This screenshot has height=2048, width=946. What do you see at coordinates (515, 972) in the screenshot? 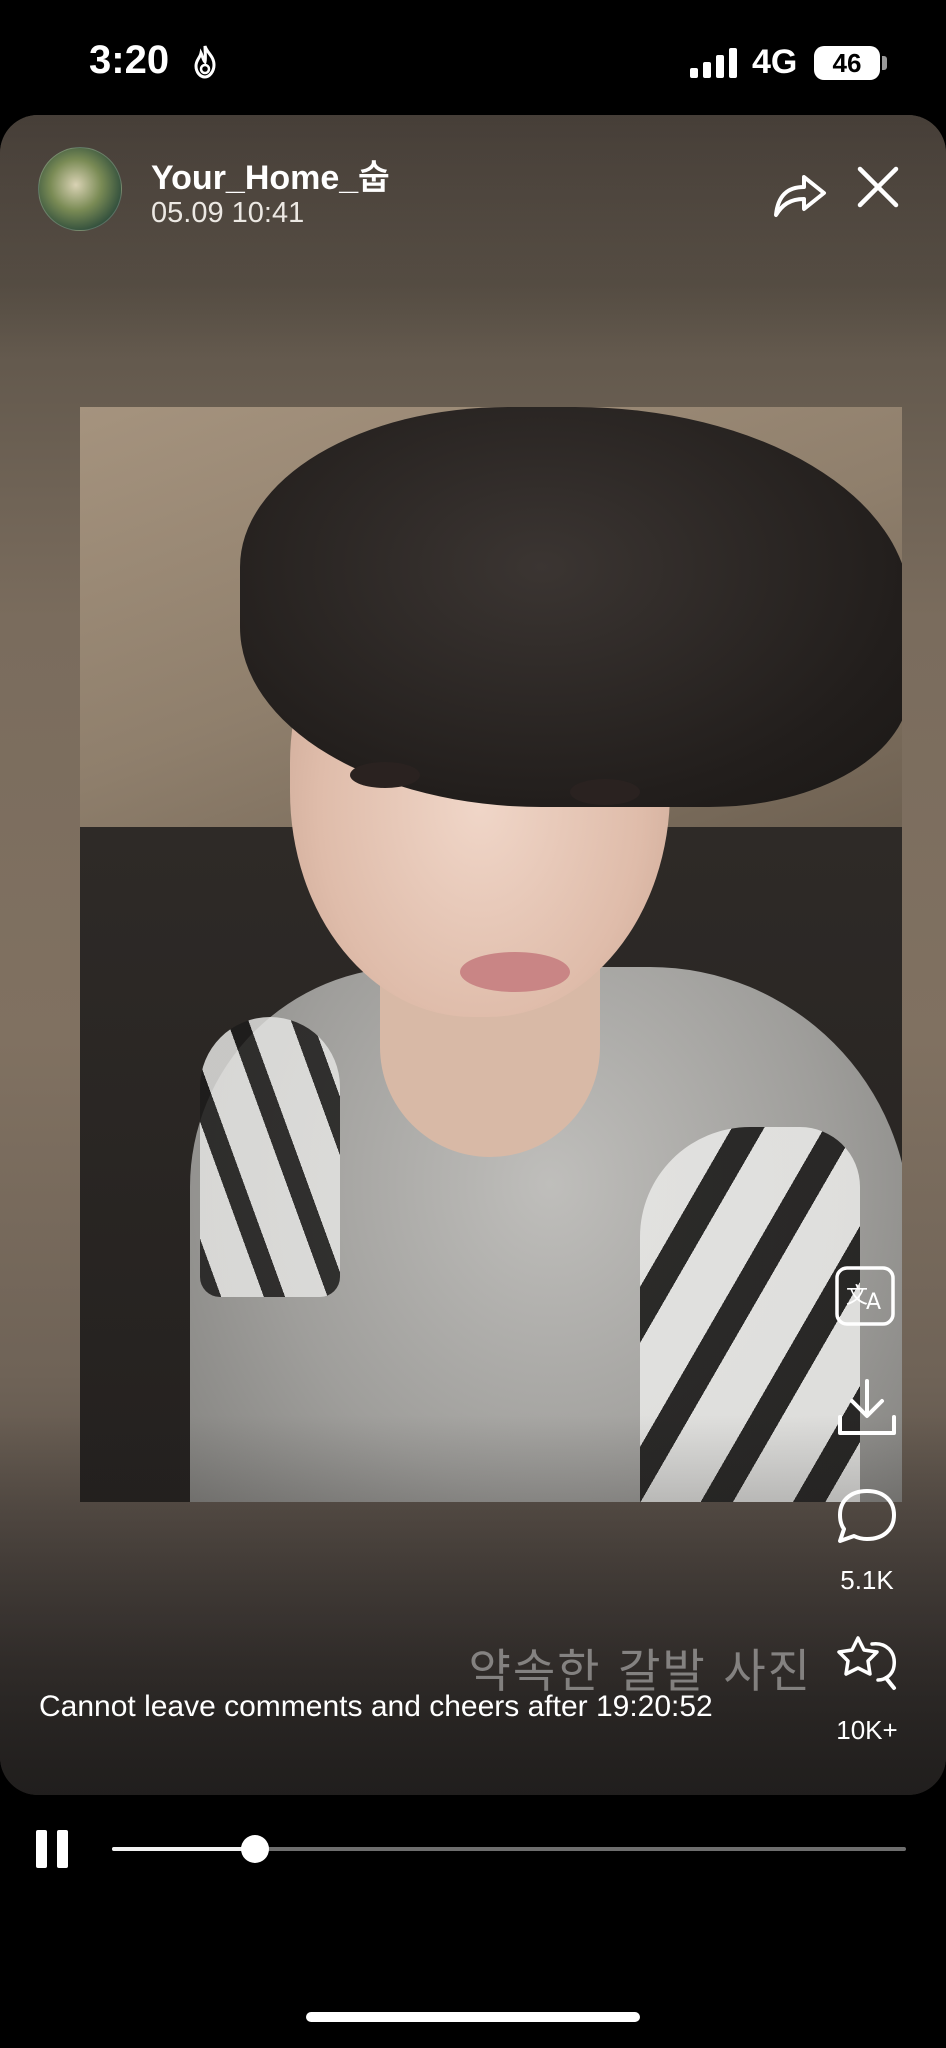
I see `photo-lips` at bounding box center [515, 972].